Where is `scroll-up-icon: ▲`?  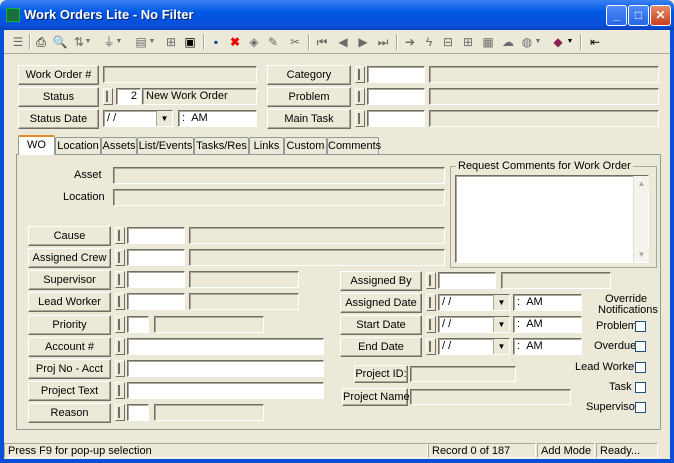 scroll-up-icon: ▲ is located at coordinates (641, 183).